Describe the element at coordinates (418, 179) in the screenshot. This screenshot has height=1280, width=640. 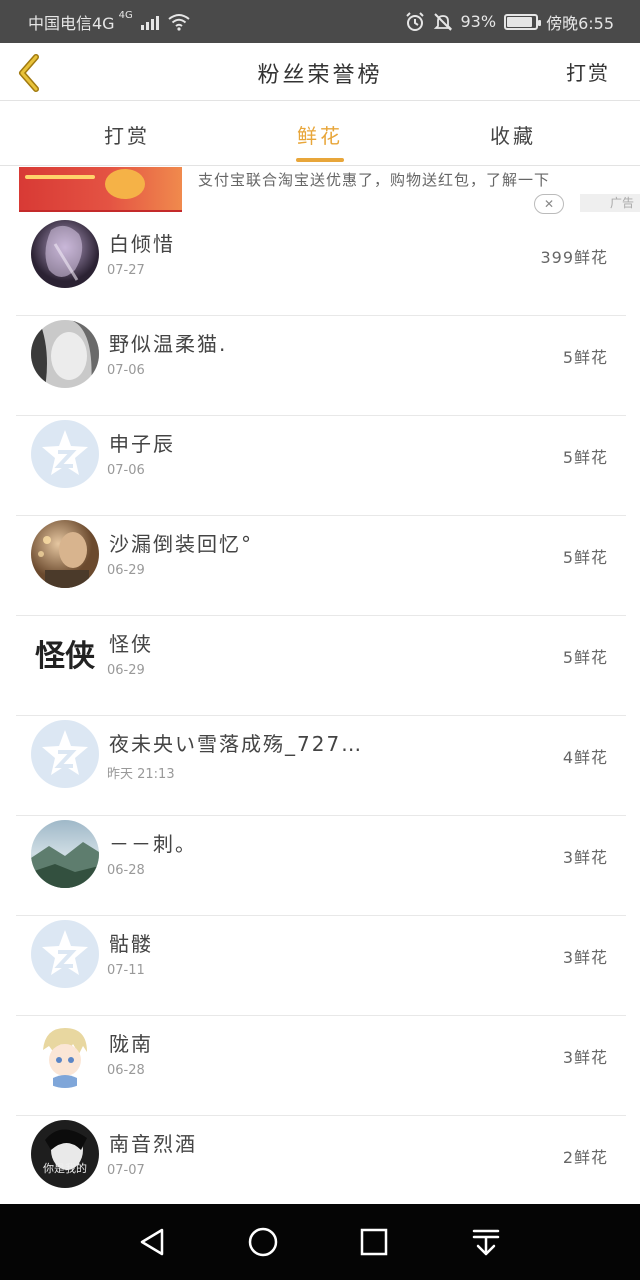
I see `ad-text: 支付宝联合淘宝送优惠了，购物送红包，了解一下` at that location.